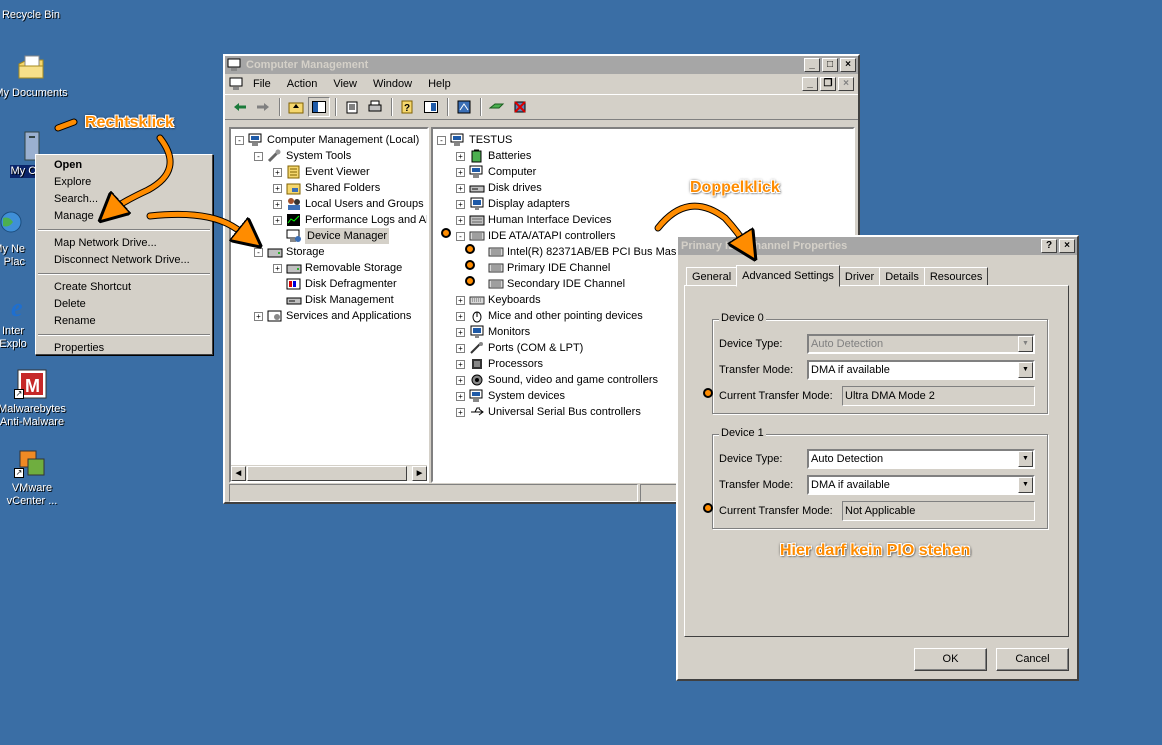 The height and width of the screenshot is (745, 1162). What do you see at coordinates (788, 276) in the screenshot?
I see `tab-advanced-settings: Advanced Settings` at bounding box center [788, 276].